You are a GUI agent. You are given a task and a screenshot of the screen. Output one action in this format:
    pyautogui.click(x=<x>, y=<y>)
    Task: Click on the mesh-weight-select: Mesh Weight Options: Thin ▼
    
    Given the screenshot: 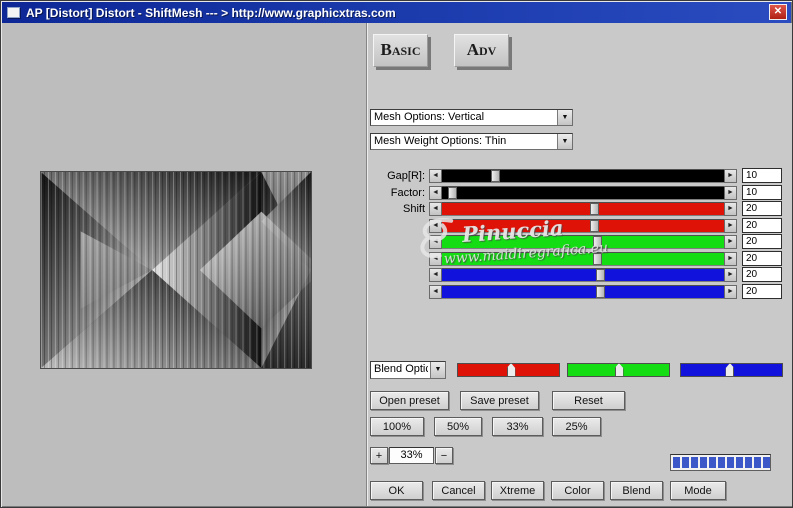 What is the action you would take?
    pyautogui.click(x=471, y=141)
    